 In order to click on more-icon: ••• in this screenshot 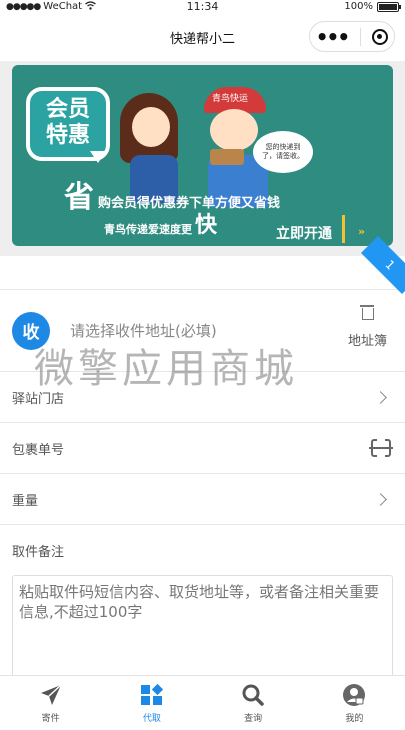, I will do `click(333, 37)`.